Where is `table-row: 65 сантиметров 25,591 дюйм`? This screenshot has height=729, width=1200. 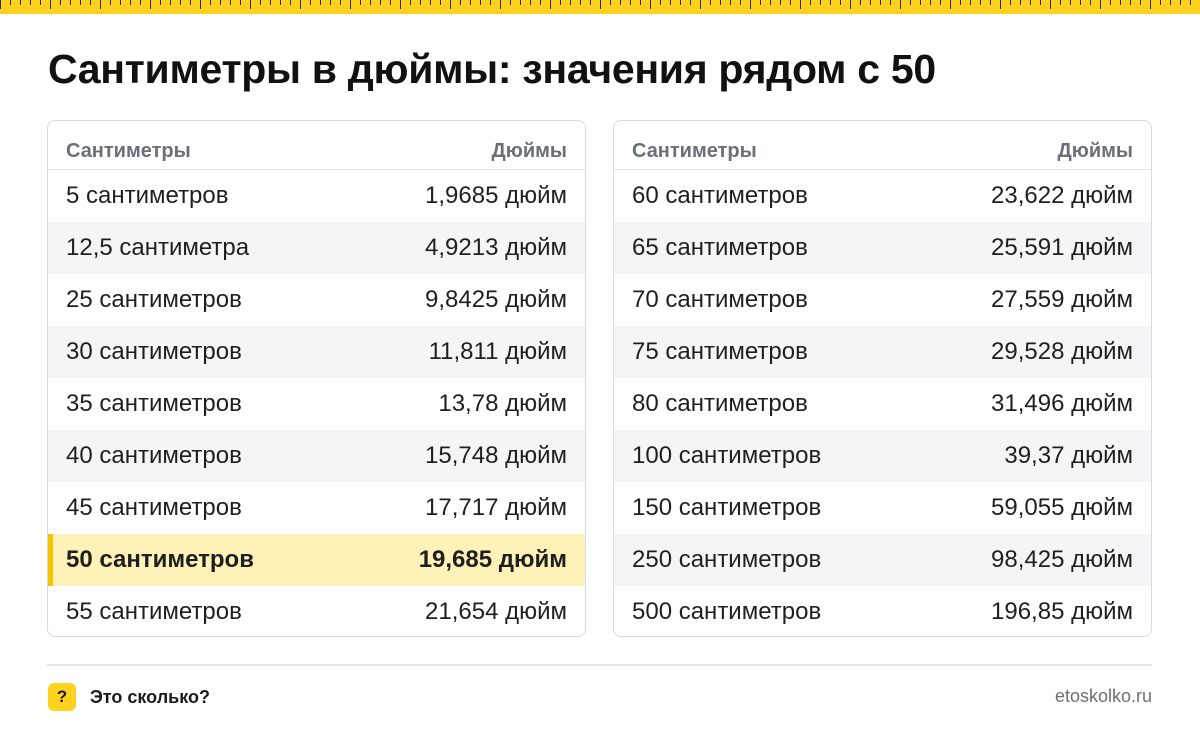
table-row: 65 сантиметров 25,591 дюйм is located at coordinates (882, 248).